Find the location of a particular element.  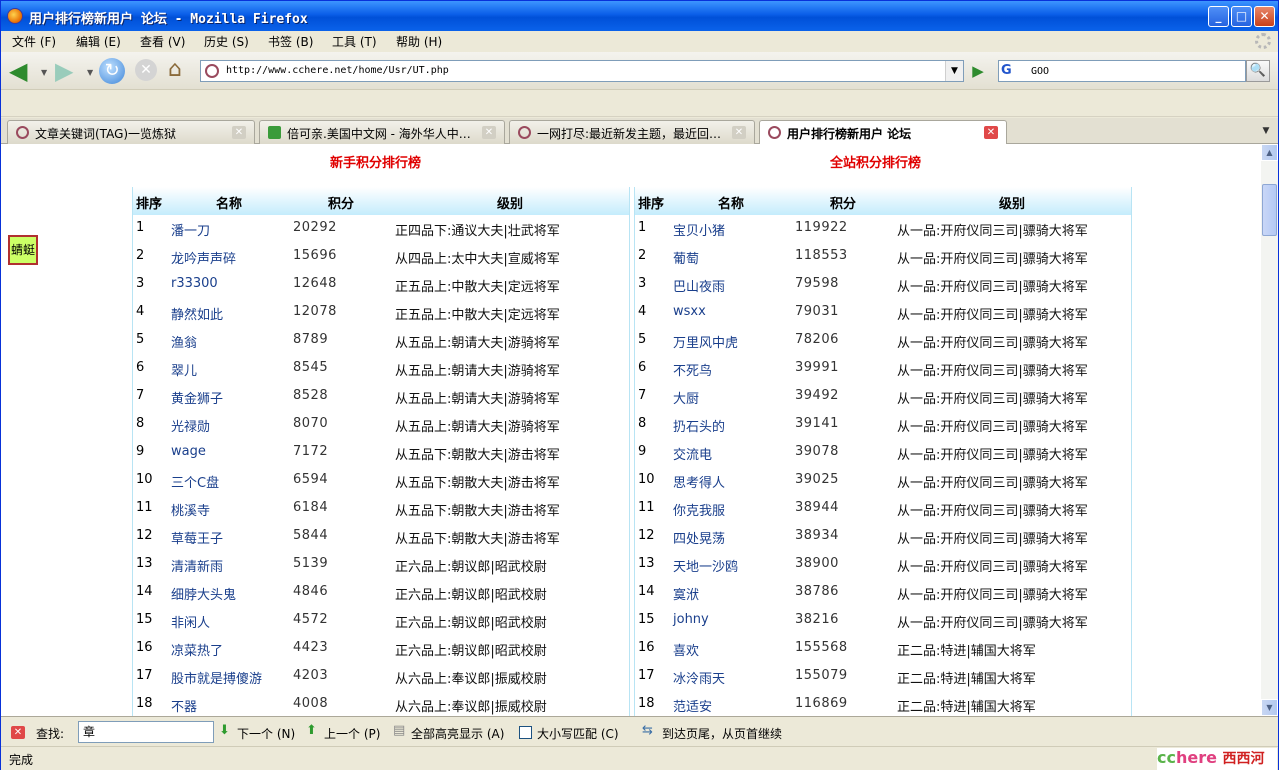

username-link: 不器 is located at coordinates (184, 705).